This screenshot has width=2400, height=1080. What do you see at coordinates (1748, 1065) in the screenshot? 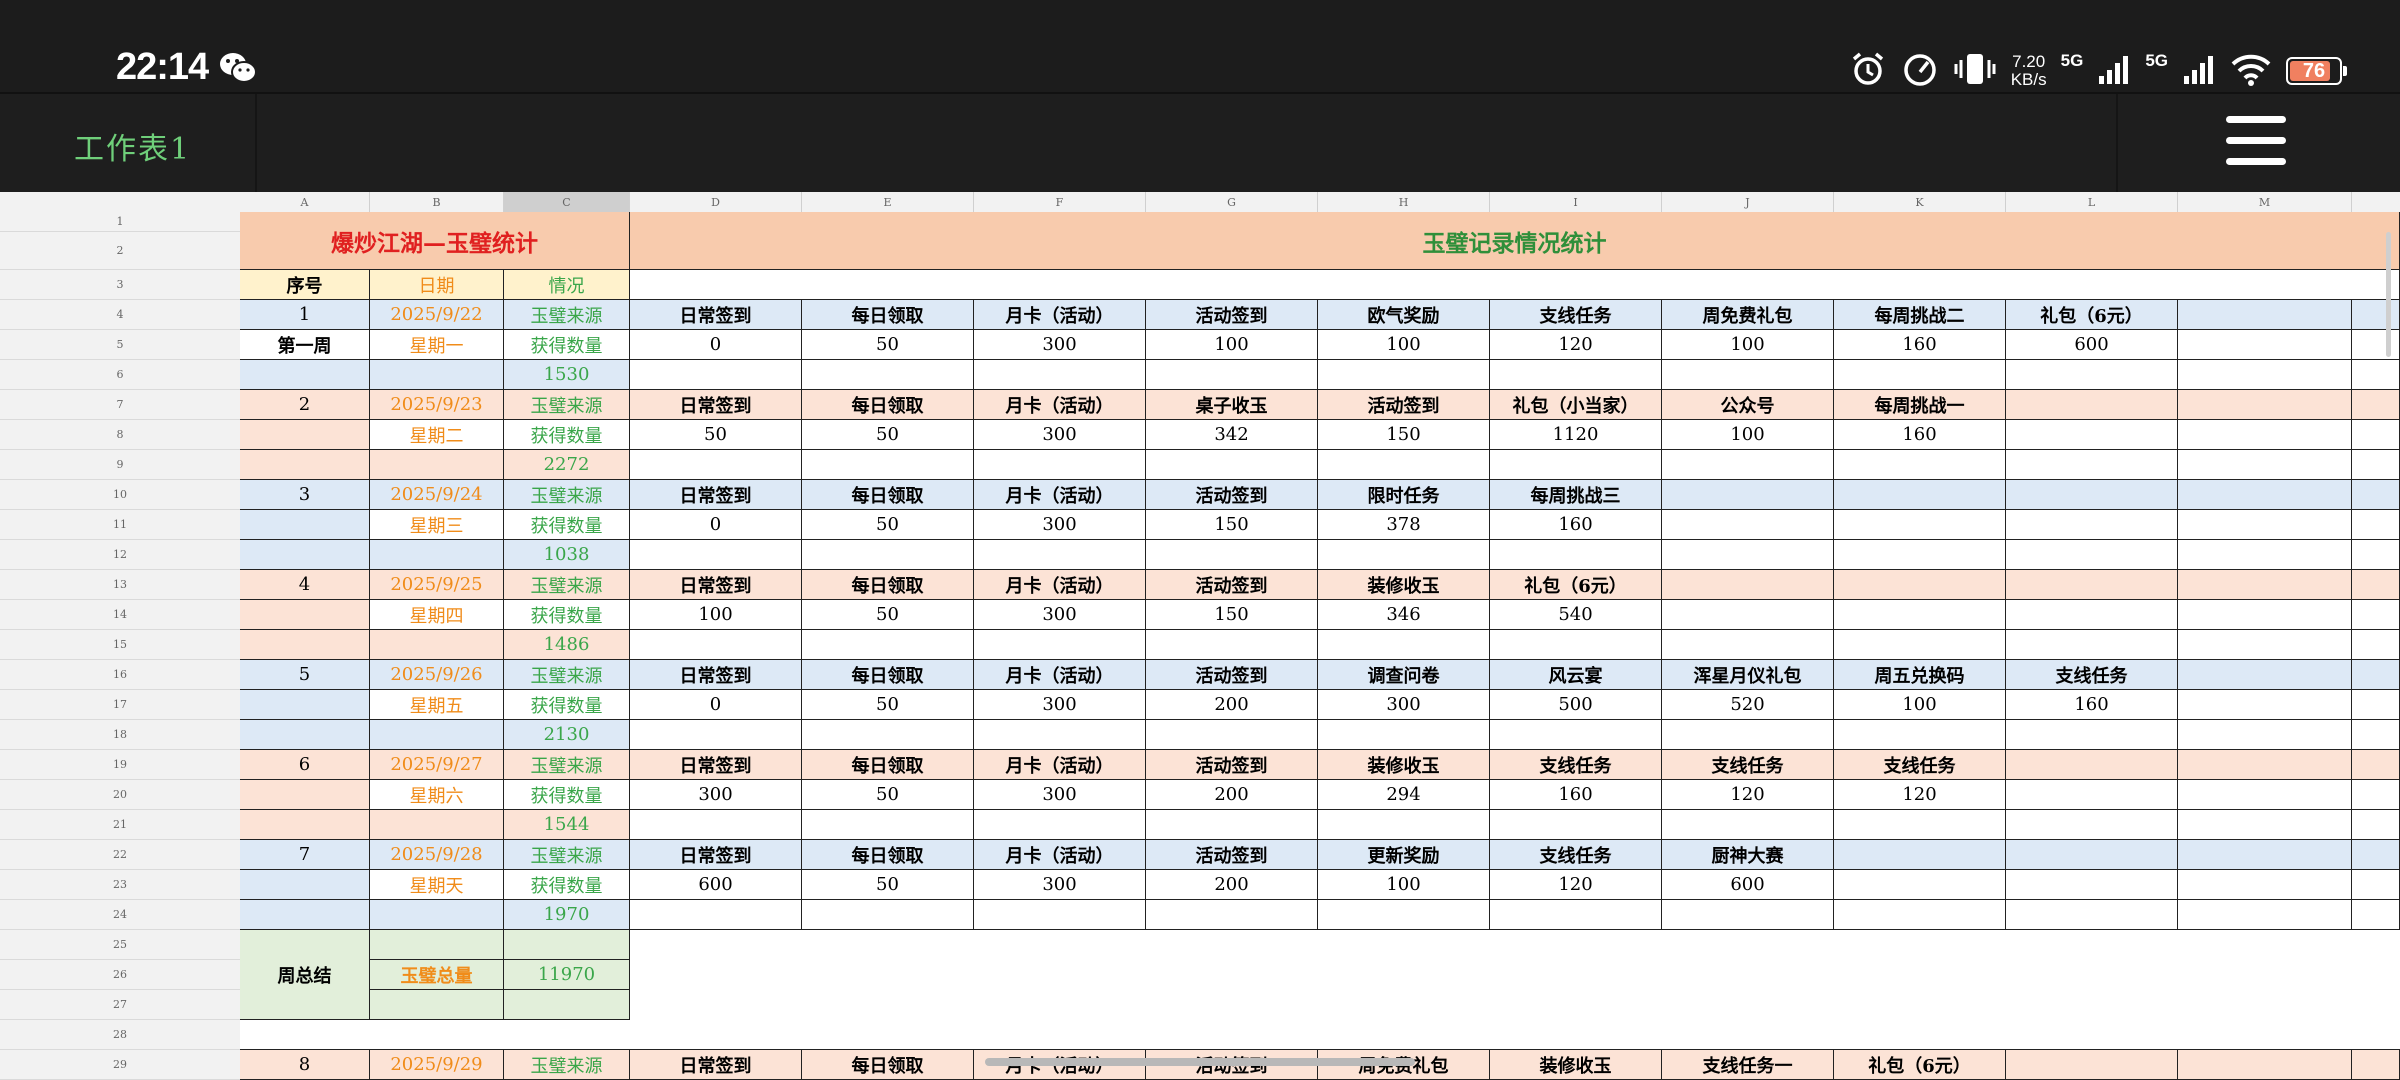
I see `source-item: 支线任务一` at bounding box center [1748, 1065].